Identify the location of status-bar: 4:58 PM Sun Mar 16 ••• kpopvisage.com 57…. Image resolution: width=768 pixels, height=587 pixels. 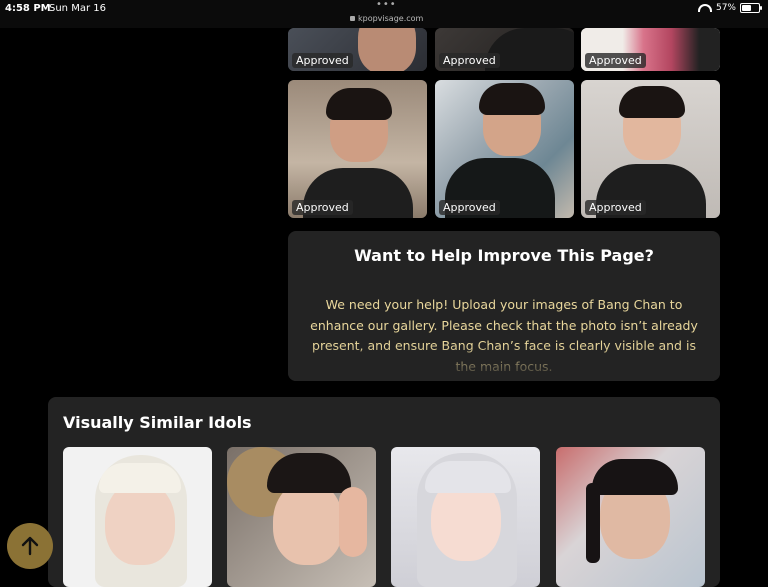
(384, 14).